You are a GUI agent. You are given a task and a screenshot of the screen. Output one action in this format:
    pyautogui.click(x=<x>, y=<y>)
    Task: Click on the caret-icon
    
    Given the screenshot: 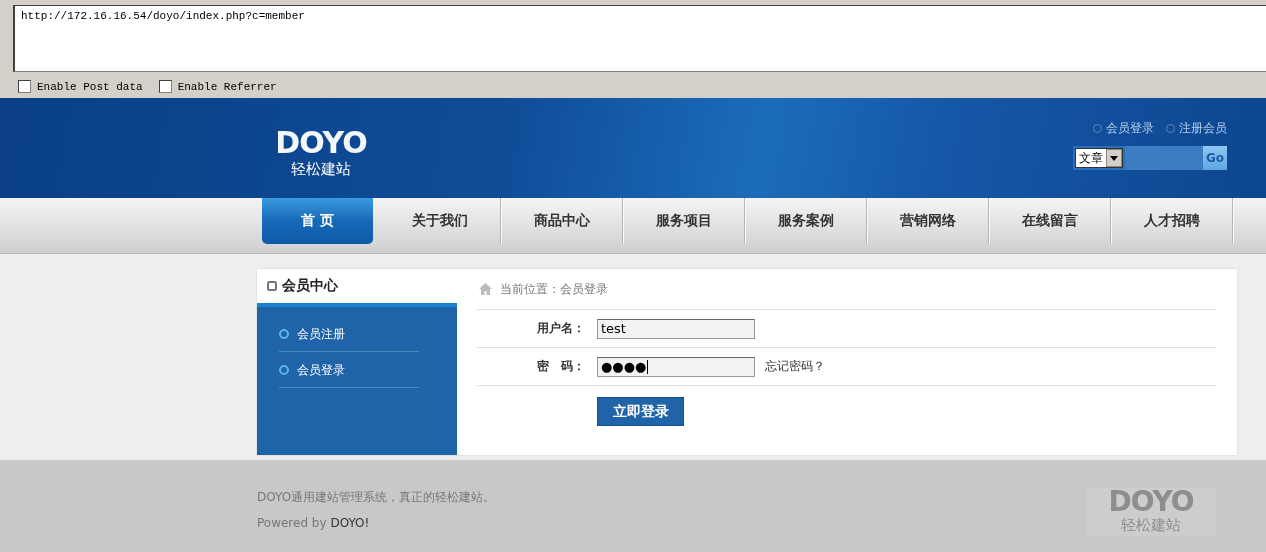 What is the action you would take?
    pyautogui.click(x=1114, y=158)
    